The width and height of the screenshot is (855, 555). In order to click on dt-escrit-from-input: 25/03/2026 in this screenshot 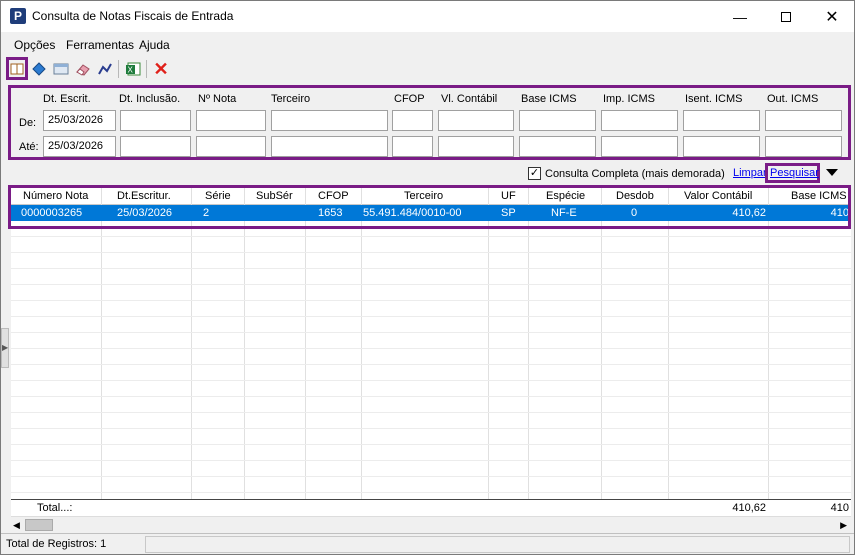, I will do `click(79, 120)`.